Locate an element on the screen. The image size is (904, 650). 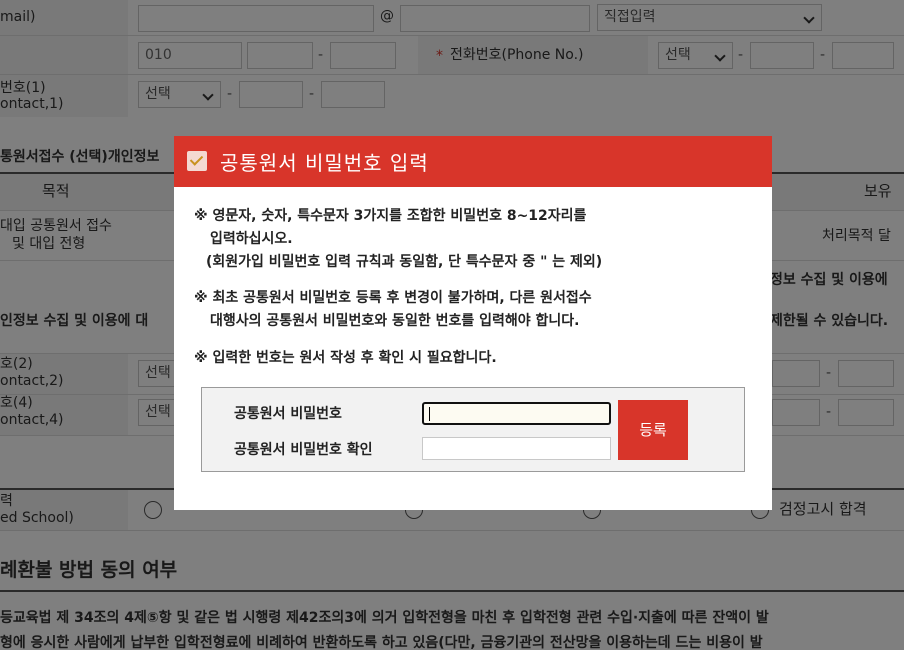
modal-note1-line1: ※ 영문자, 숫자, 특수문자 3가지를 조합한 비밀번호 8~12자리를 is located at coordinates (390, 216).